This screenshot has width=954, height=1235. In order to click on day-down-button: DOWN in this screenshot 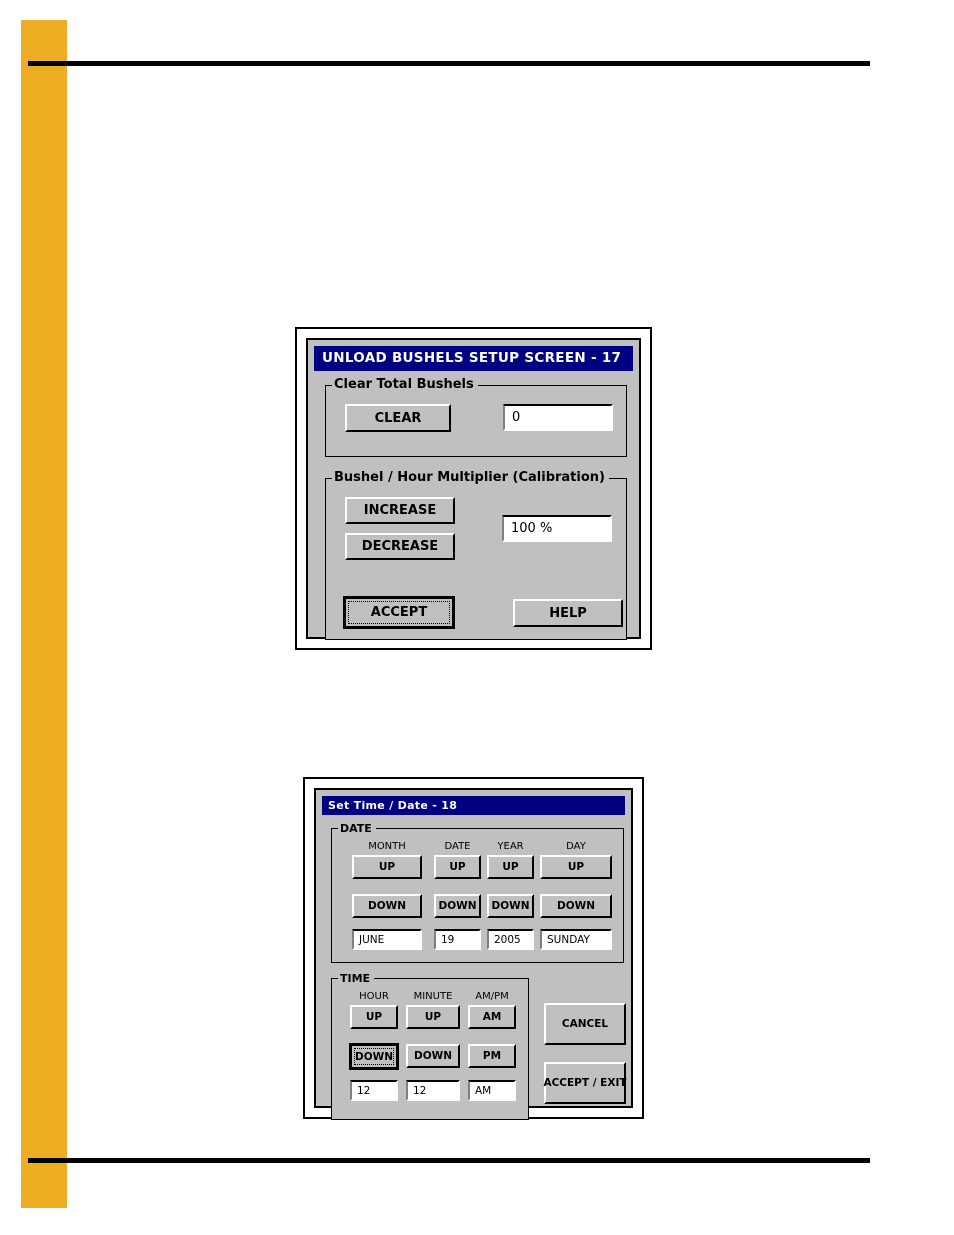, I will do `click(576, 906)`.